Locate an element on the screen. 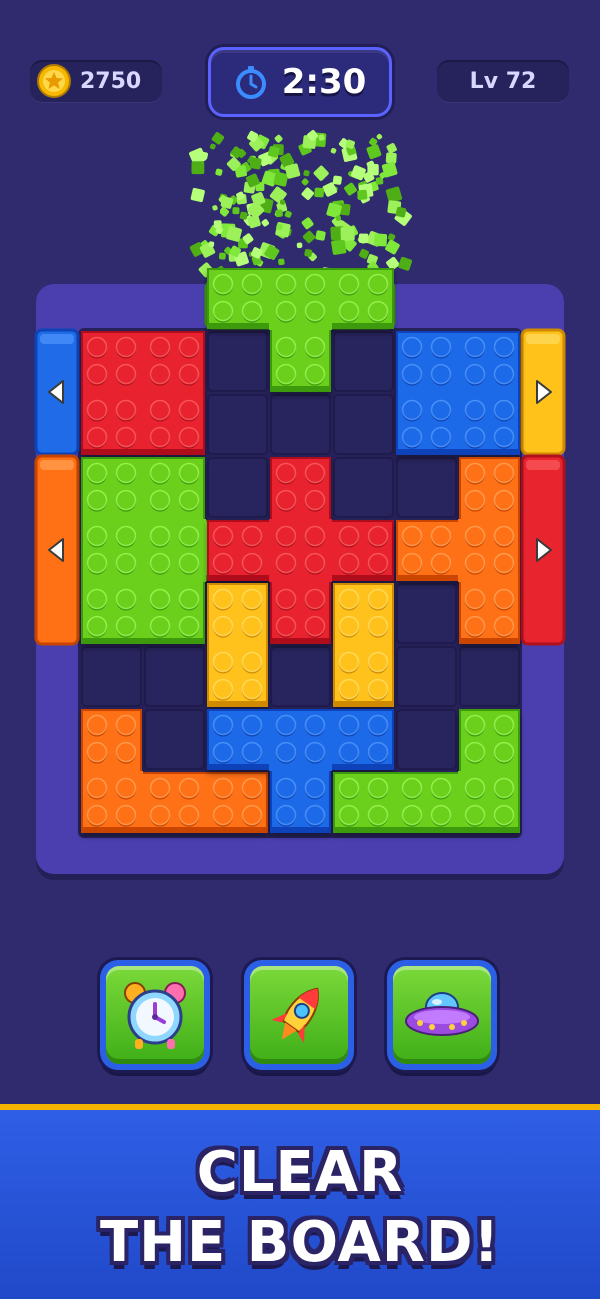 The image size is (600, 1299). blue-square-piece is located at coordinates (458, 393).